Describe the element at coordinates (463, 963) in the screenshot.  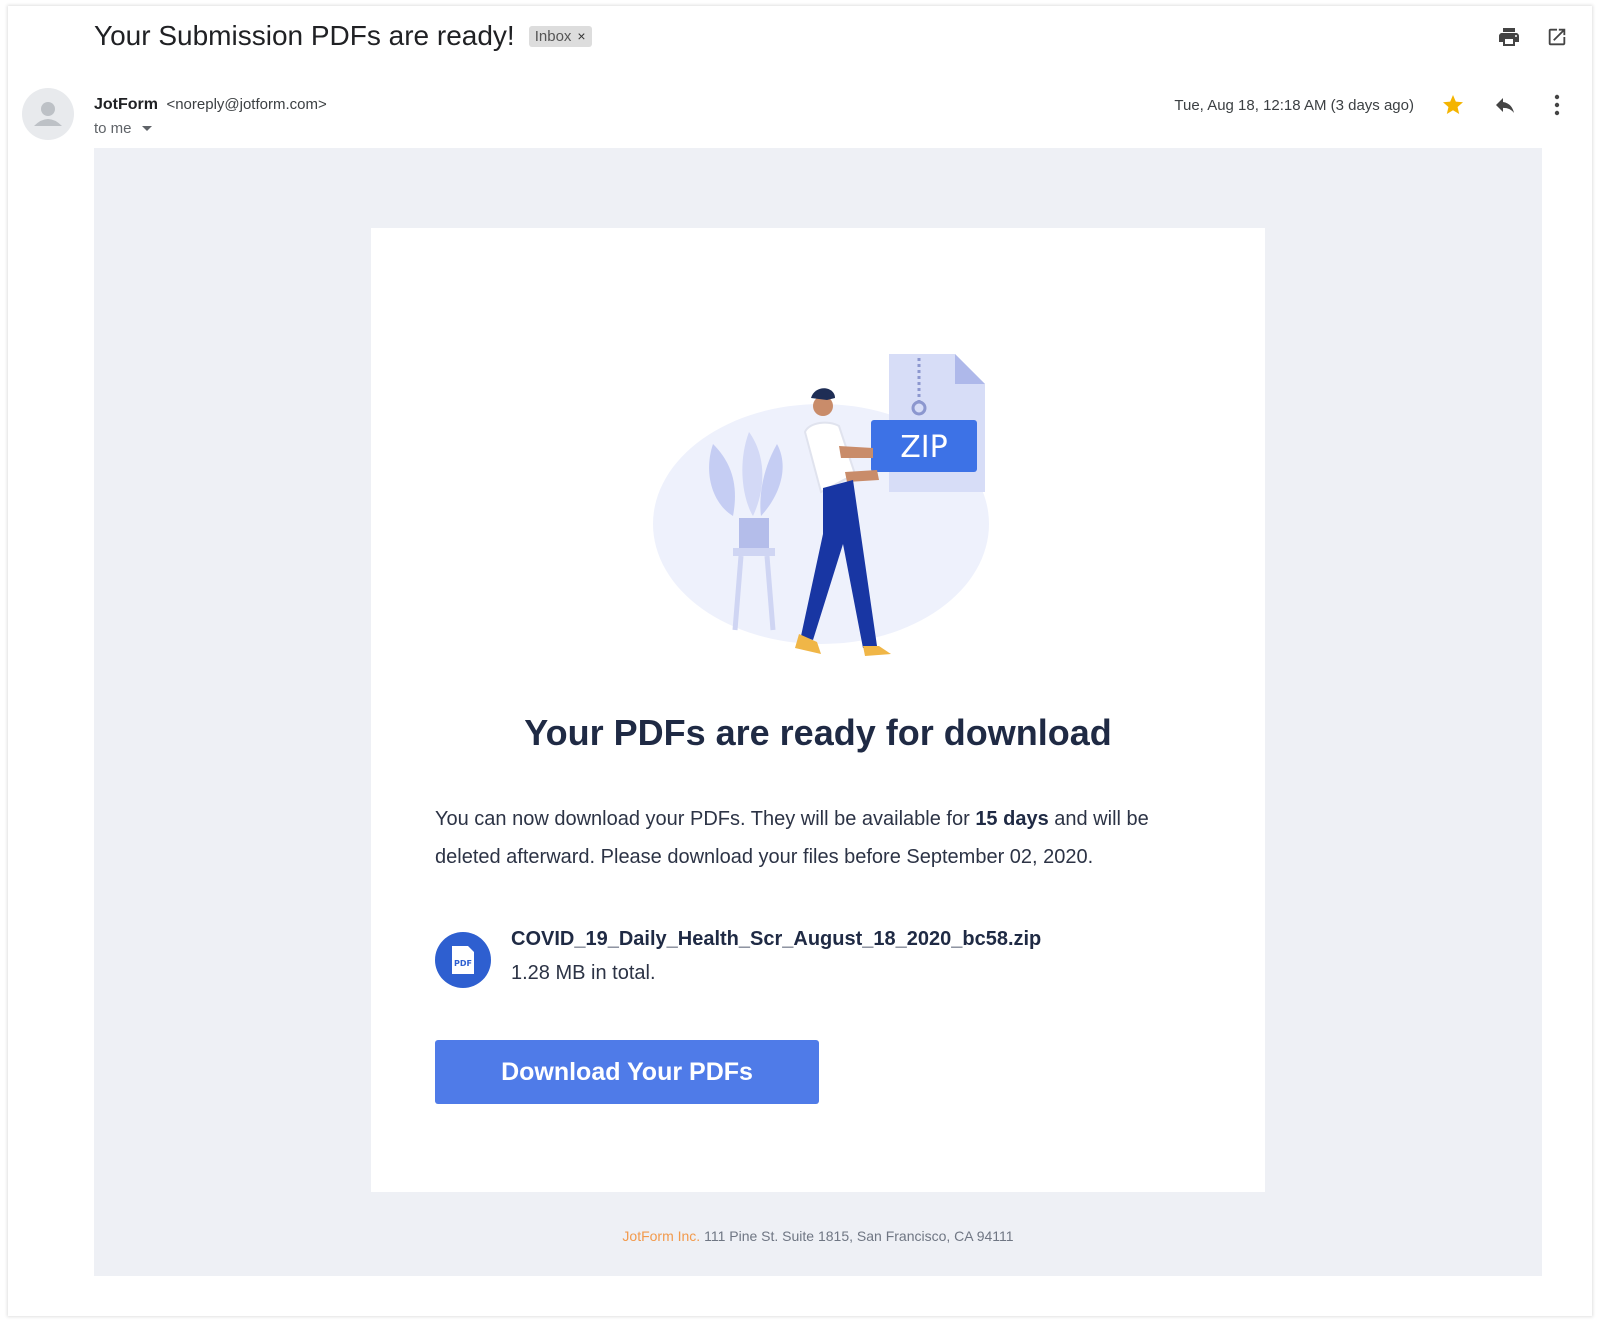
I see `pdf-icon-label: PDF` at that location.